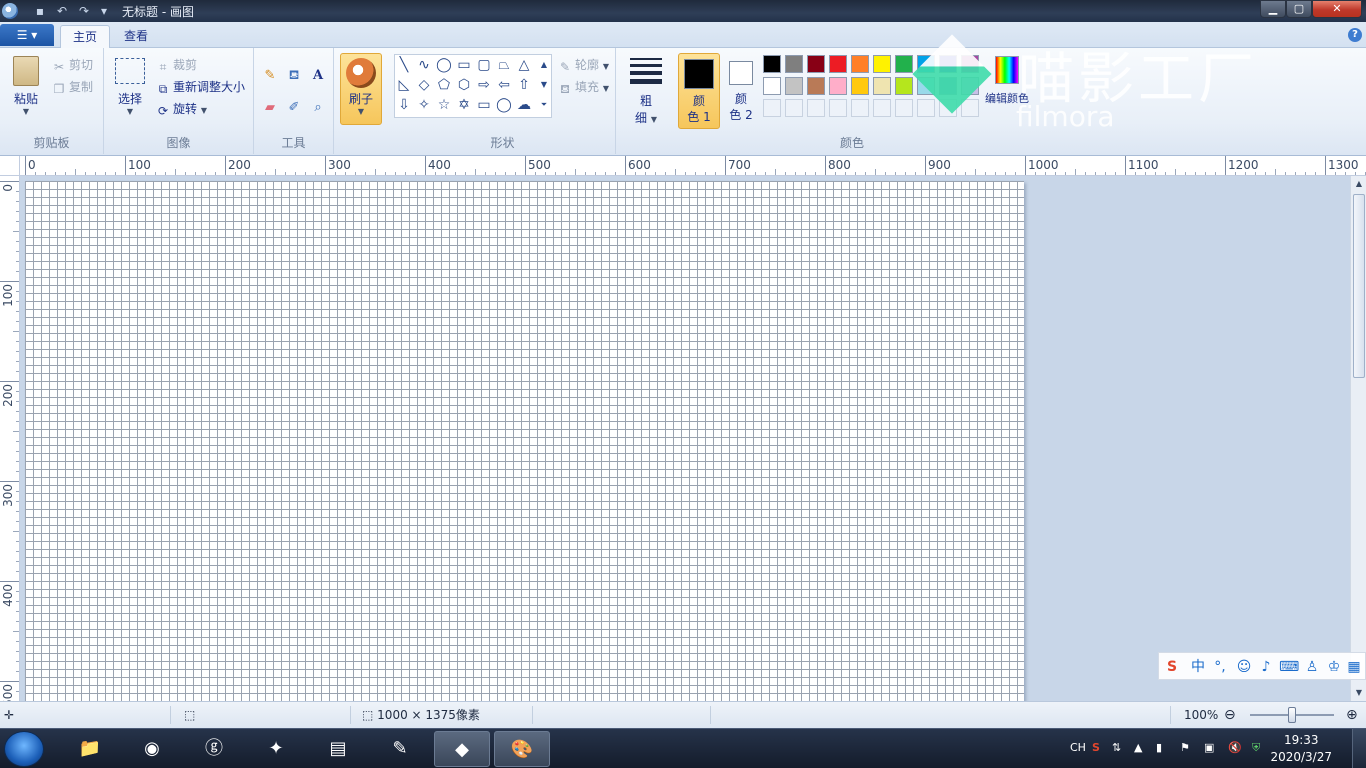 This screenshot has height=768, width=1366. Describe the element at coordinates (176, 65) in the screenshot. I see `crop-button: ⌗ 裁剪` at that location.